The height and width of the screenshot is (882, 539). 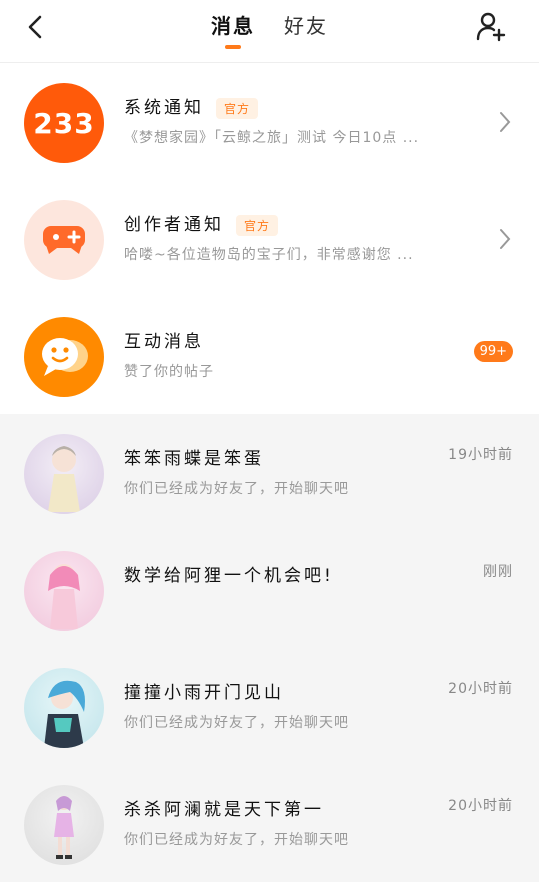 I want to click on notice-interaction: 互动消息 赞了你的帖子 99+, so click(x=269, y=355).